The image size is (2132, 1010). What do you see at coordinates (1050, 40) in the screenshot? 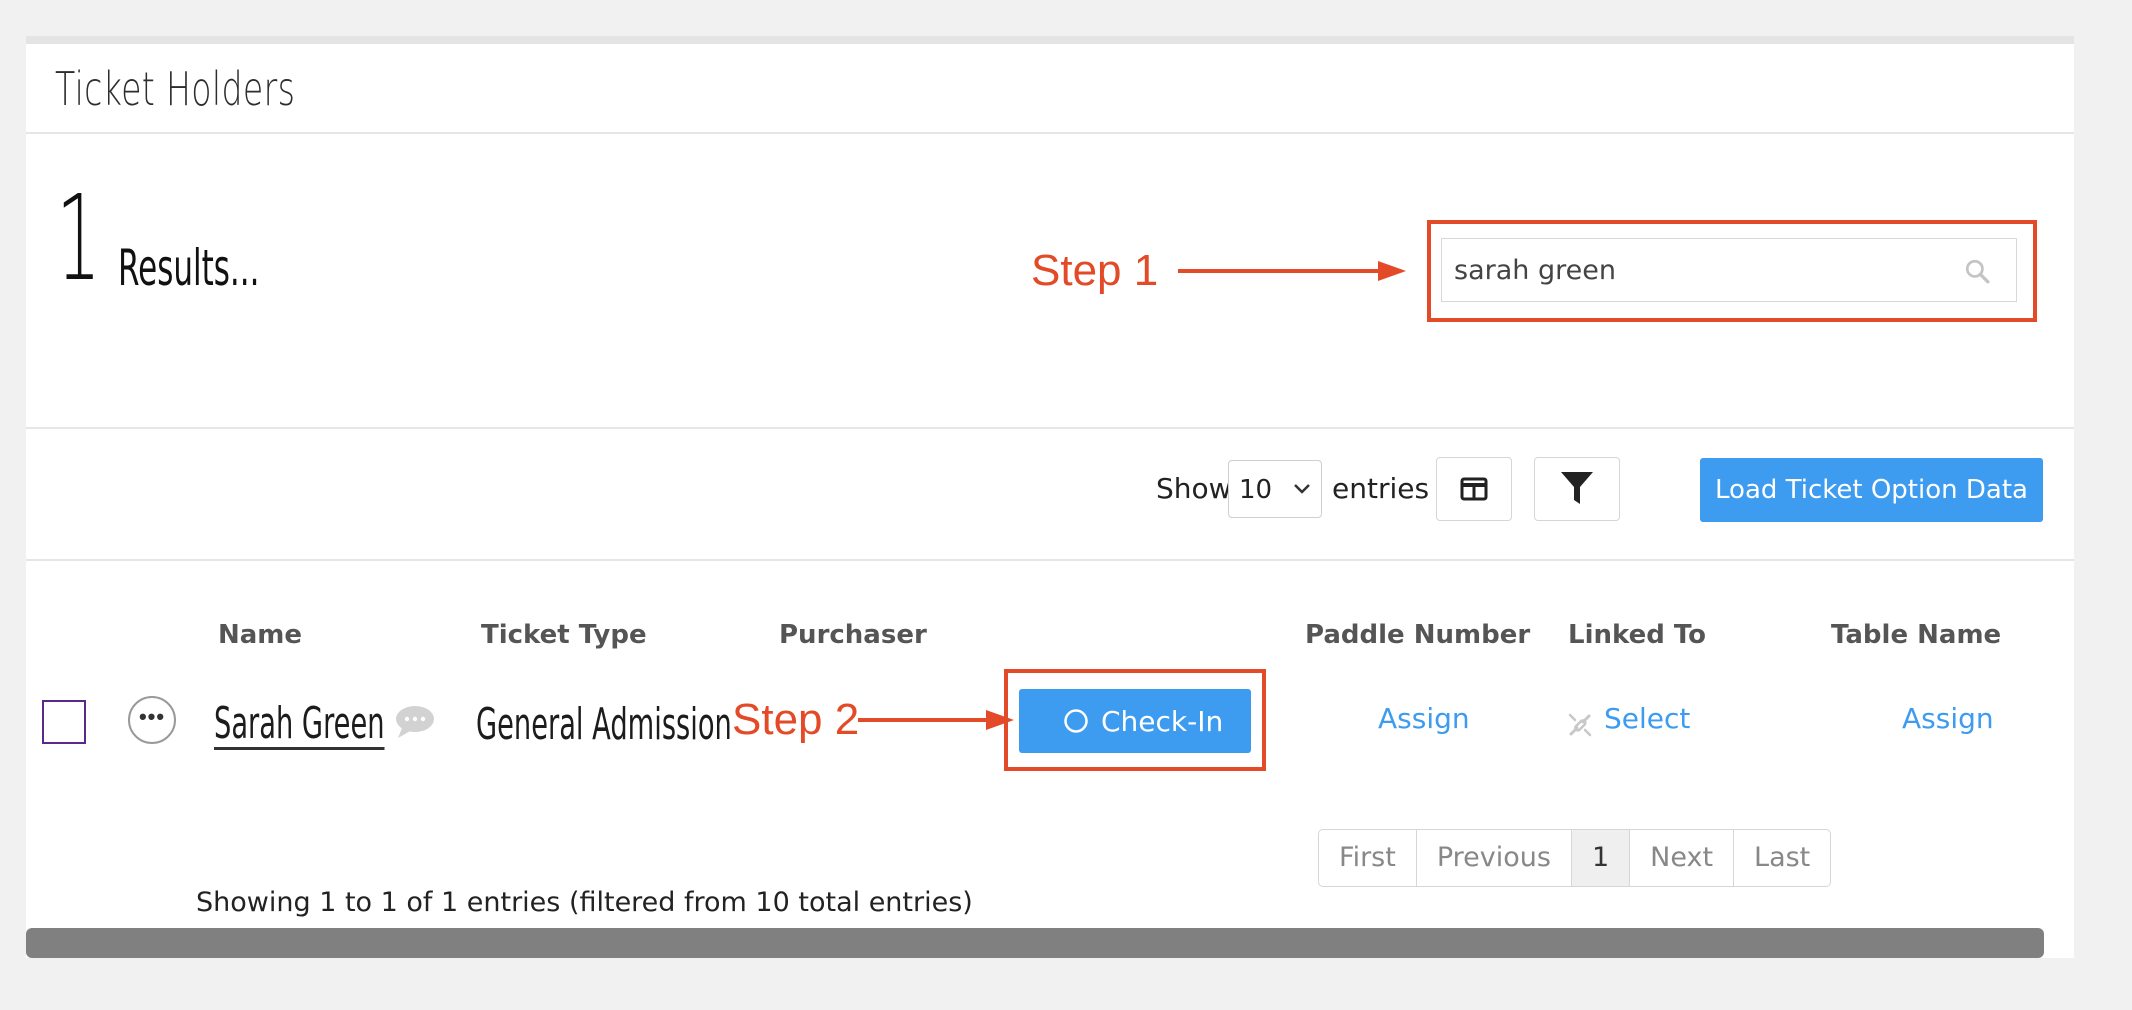
I see `top-strip` at bounding box center [1050, 40].